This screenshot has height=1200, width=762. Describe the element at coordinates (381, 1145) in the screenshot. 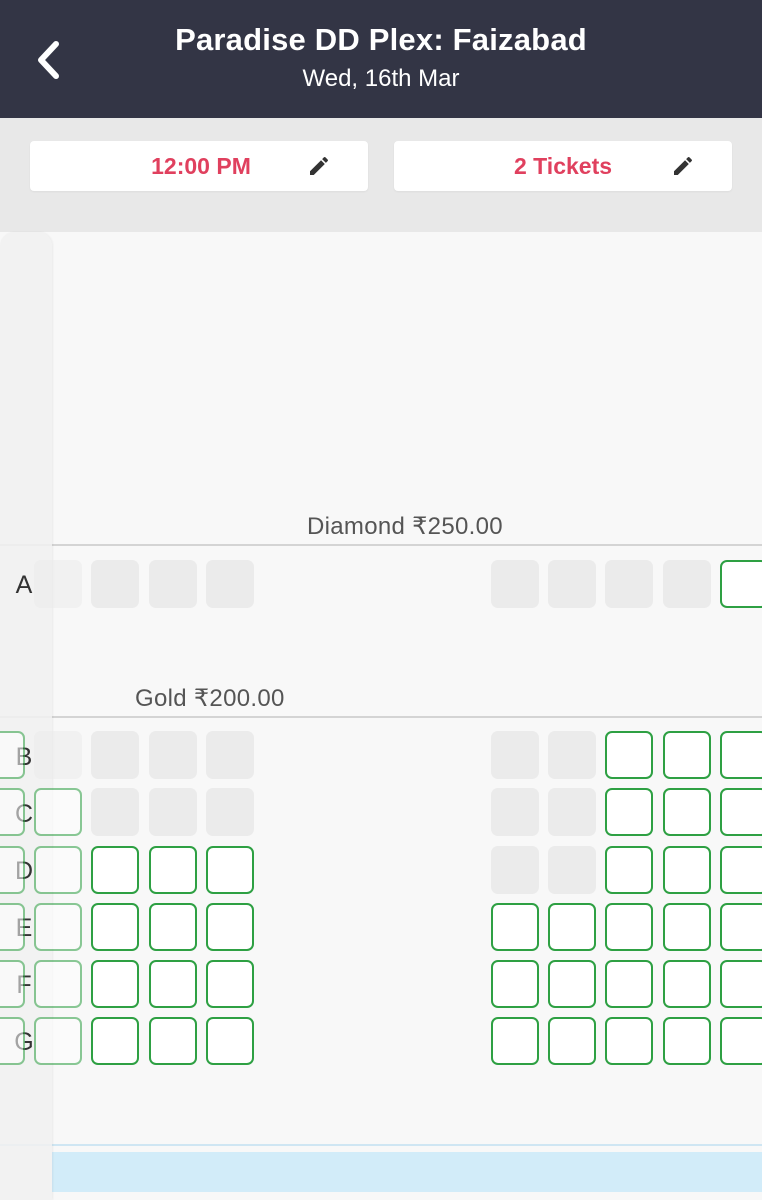

I see `screen-divider` at that location.